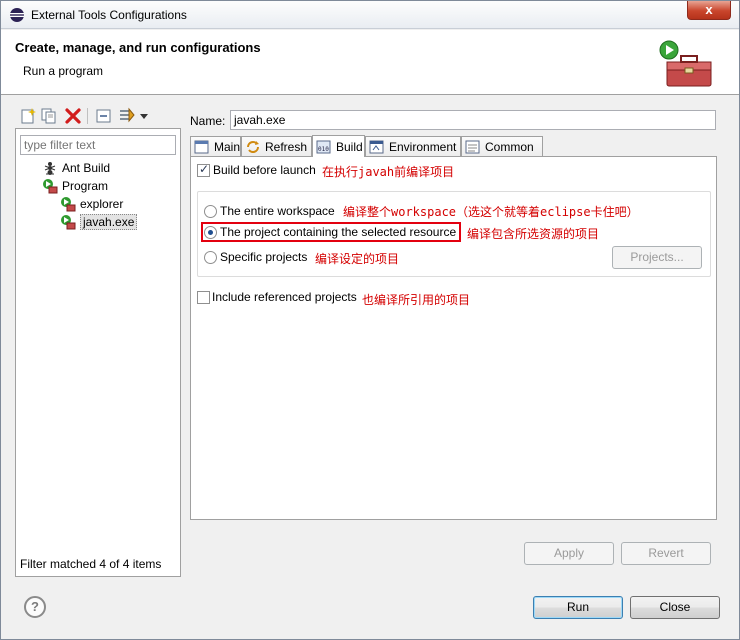 The width and height of the screenshot is (740, 640). Describe the element at coordinates (423, 147) in the screenshot. I see `tab-label: Environment` at that location.